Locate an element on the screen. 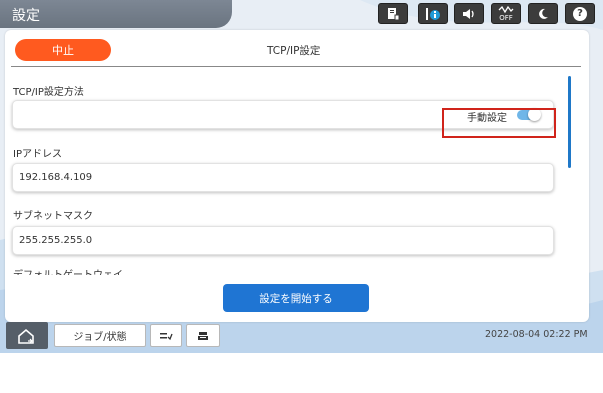  bottom-bar: ジョブ/状態 2022-08-04 02:22 PM is located at coordinates (301, 337).